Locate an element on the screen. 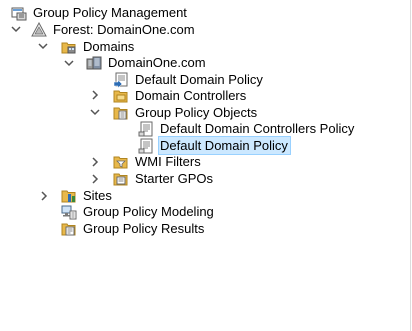 The height and width of the screenshot is (331, 412). tree-item-gpo-default-domain-policy: Default Domain Policy is located at coordinates (214, 145).